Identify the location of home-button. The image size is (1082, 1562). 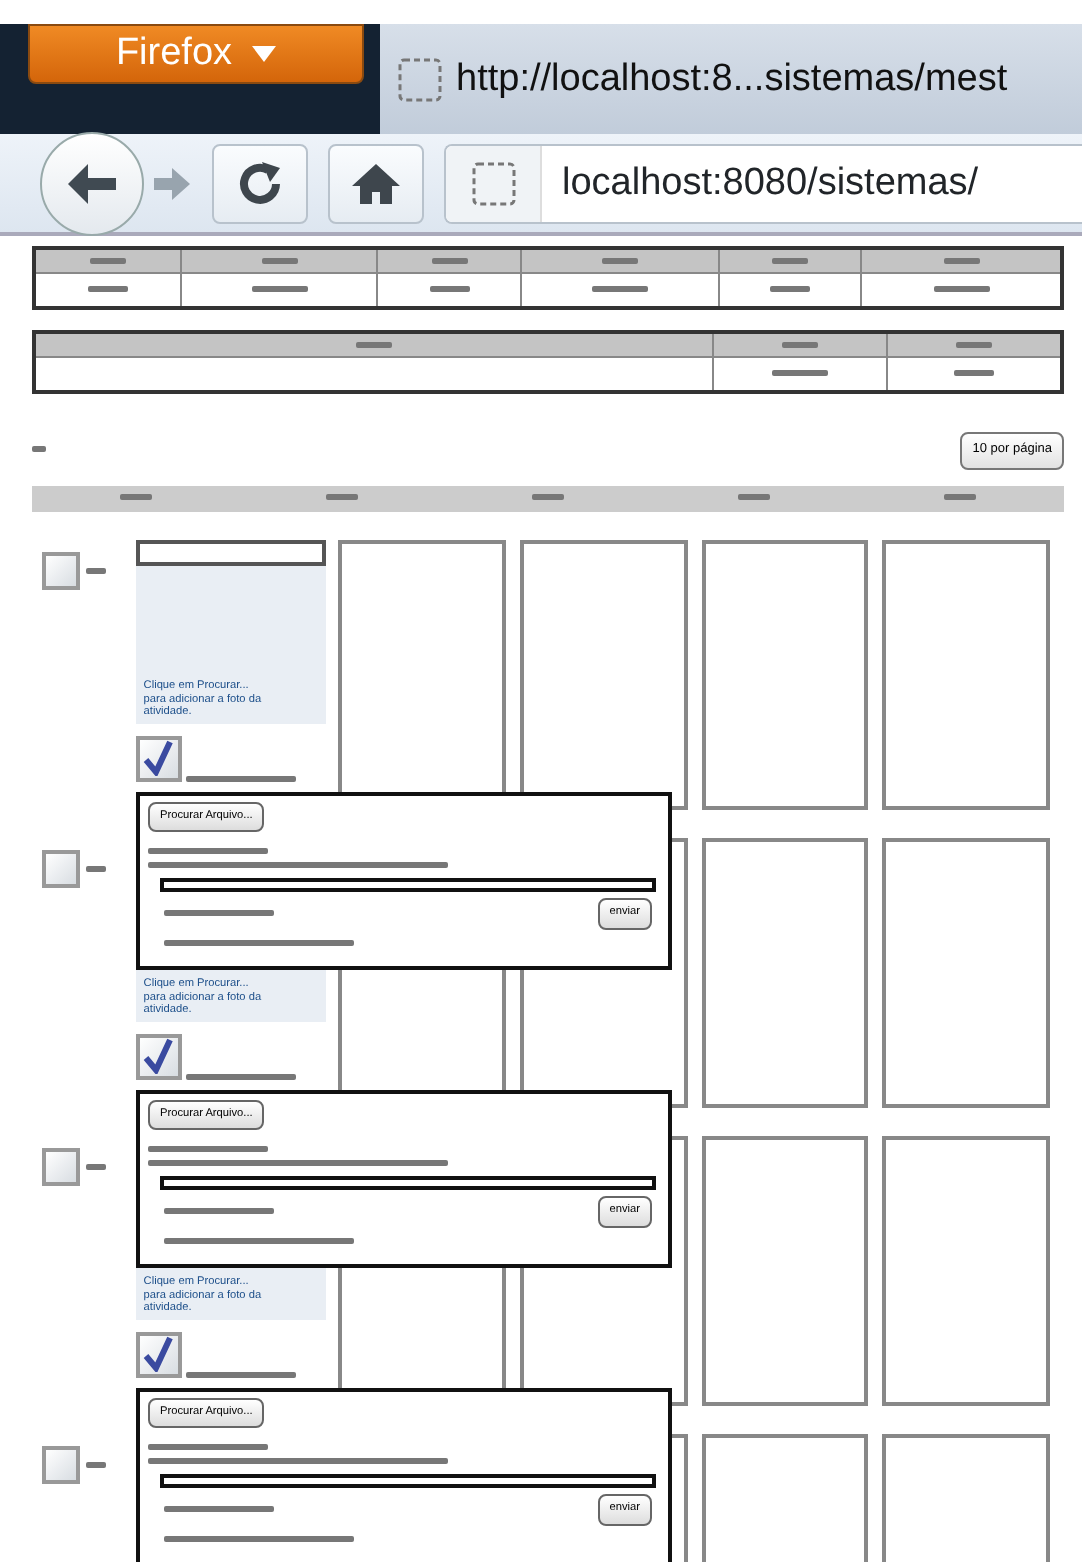
(376, 183).